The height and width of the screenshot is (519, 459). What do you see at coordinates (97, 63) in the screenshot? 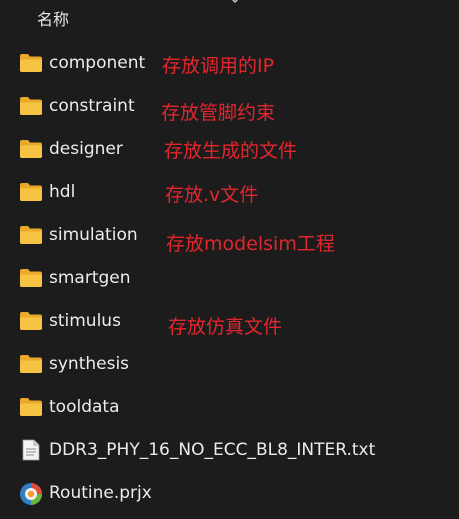
I see `file-name: component` at bounding box center [97, 63].